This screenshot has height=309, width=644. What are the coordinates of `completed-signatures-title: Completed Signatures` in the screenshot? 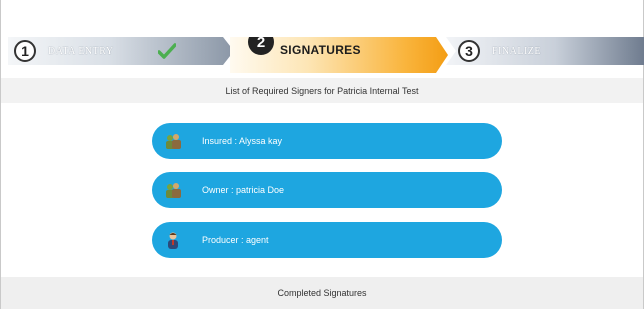 It's located at (322, 293).